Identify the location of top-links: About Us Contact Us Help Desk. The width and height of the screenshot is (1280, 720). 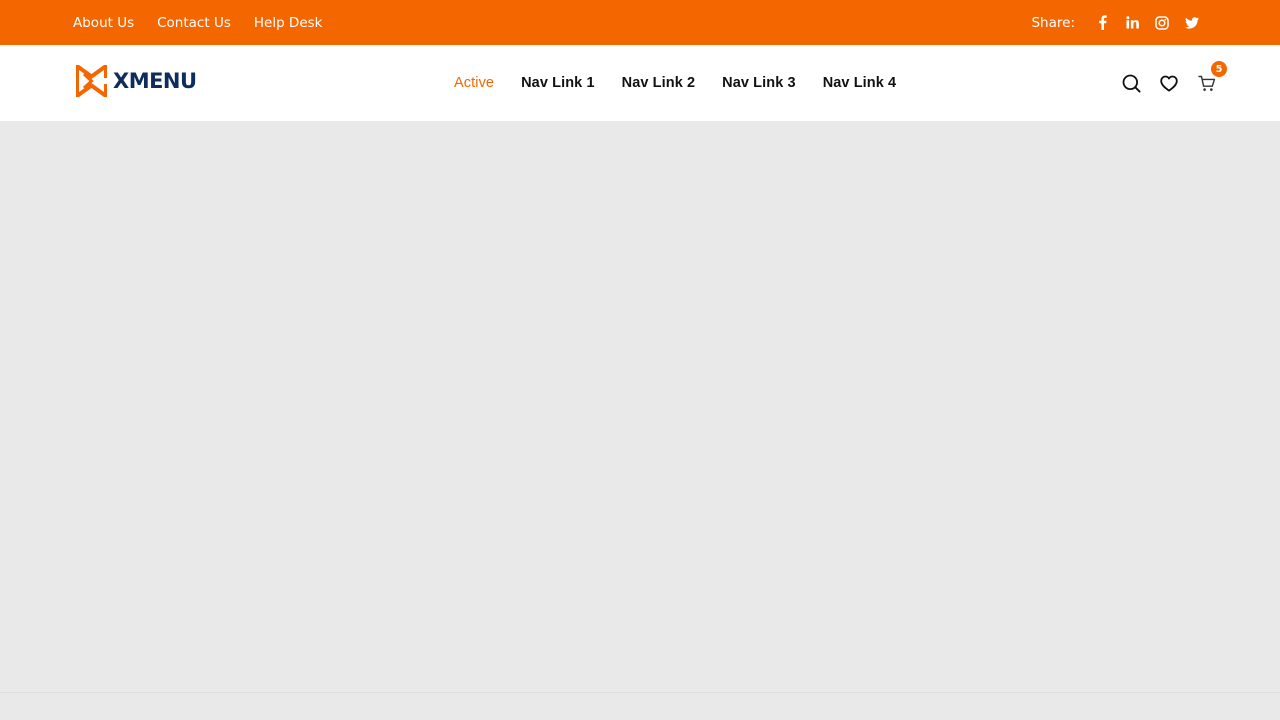
(197, 22).